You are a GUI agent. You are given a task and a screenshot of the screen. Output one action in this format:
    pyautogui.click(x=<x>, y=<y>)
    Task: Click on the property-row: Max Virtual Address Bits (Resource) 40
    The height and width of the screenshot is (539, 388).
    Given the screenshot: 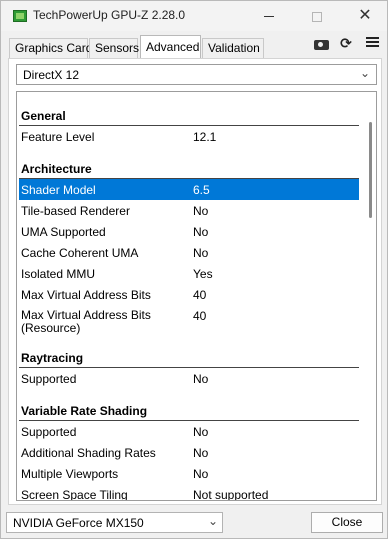 What is the action you would take?
    pyautogui.click(x=189, y=320)
    